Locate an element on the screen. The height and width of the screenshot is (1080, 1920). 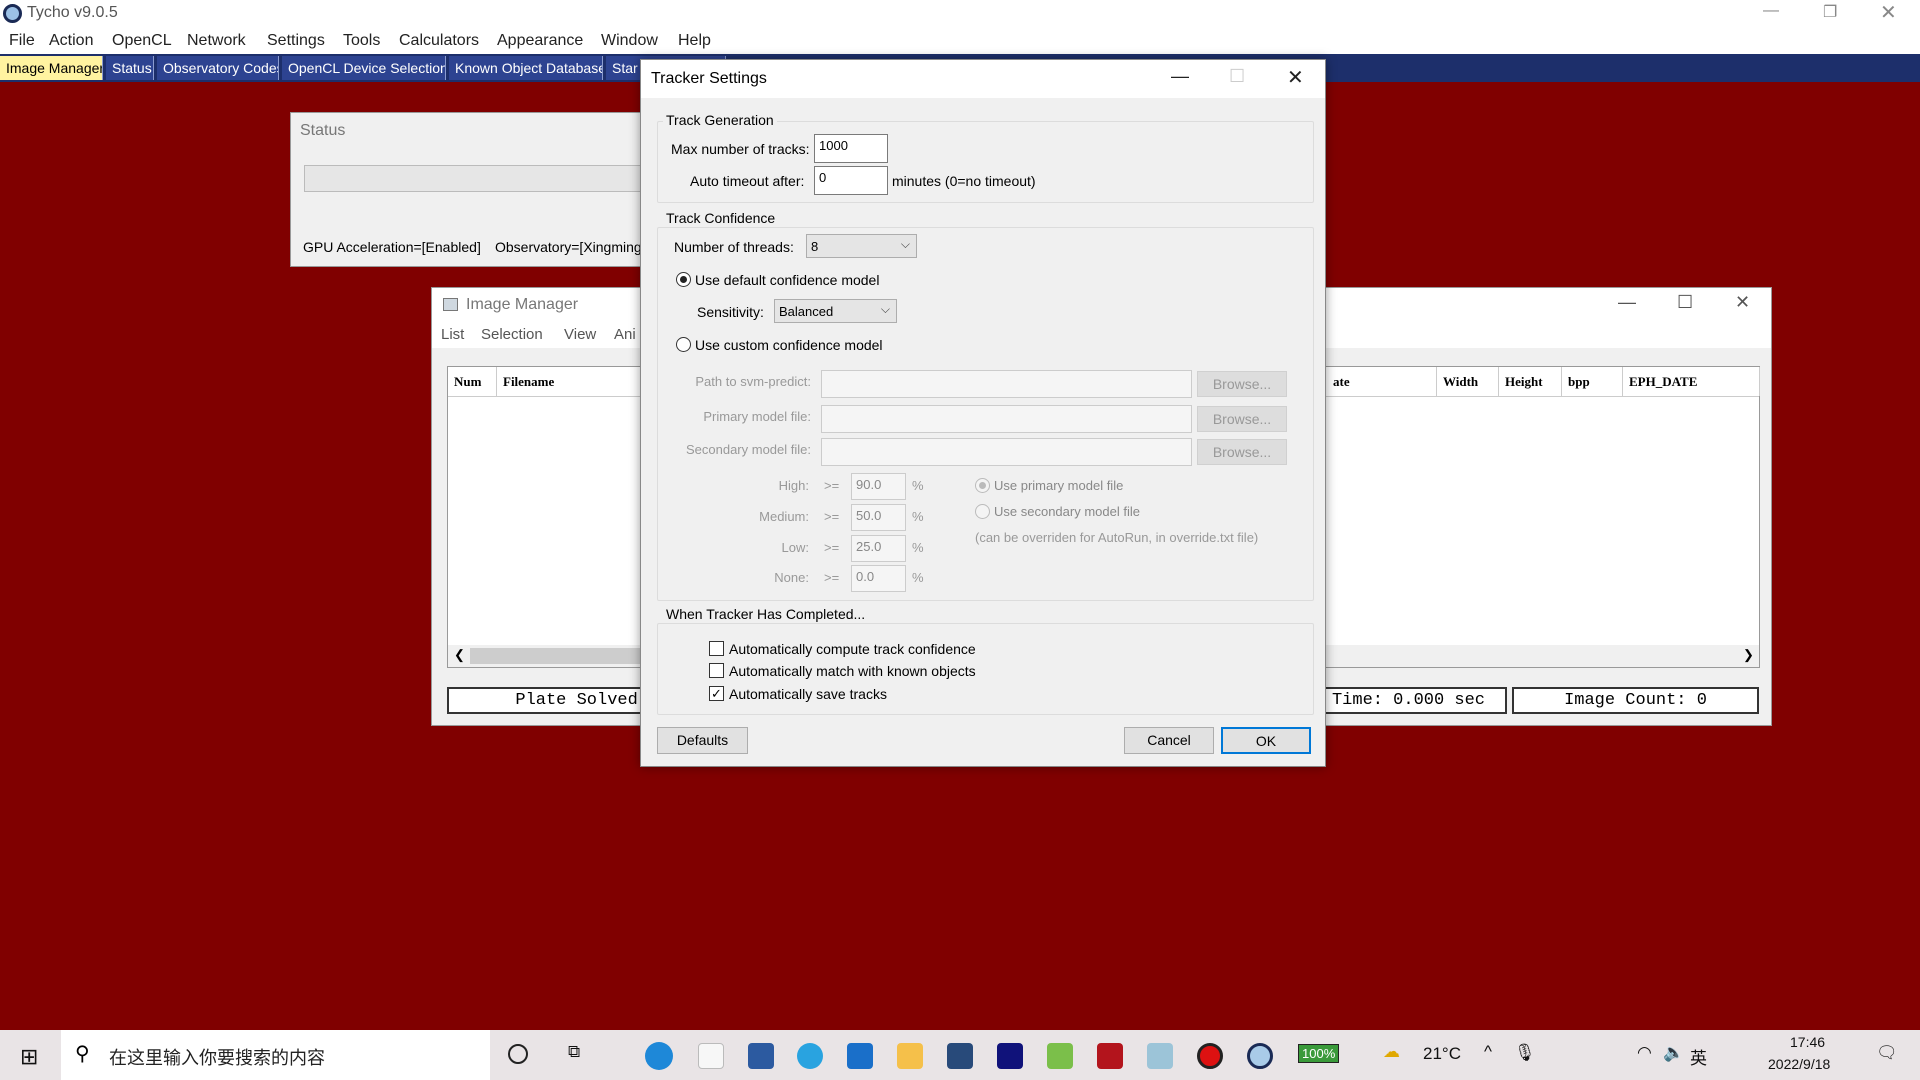
secondary-model-input is located at coordinates (1006, 452).